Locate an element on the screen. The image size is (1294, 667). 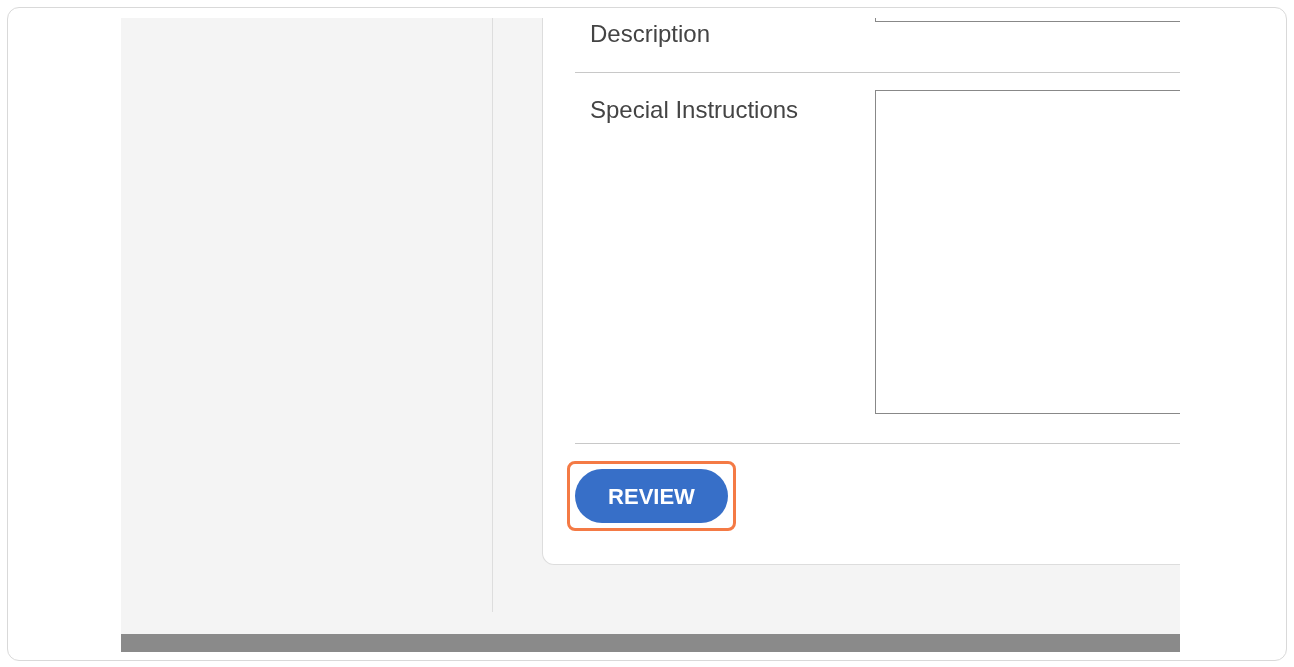
field-label: Description is located at coordinates (650, 34).